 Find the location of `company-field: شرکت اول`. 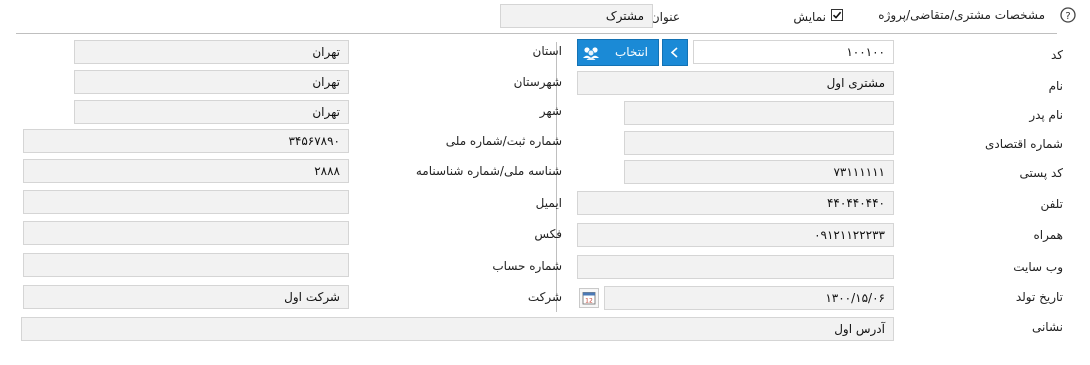

company-field: شرکت اول is located at coordinates (186, 297).